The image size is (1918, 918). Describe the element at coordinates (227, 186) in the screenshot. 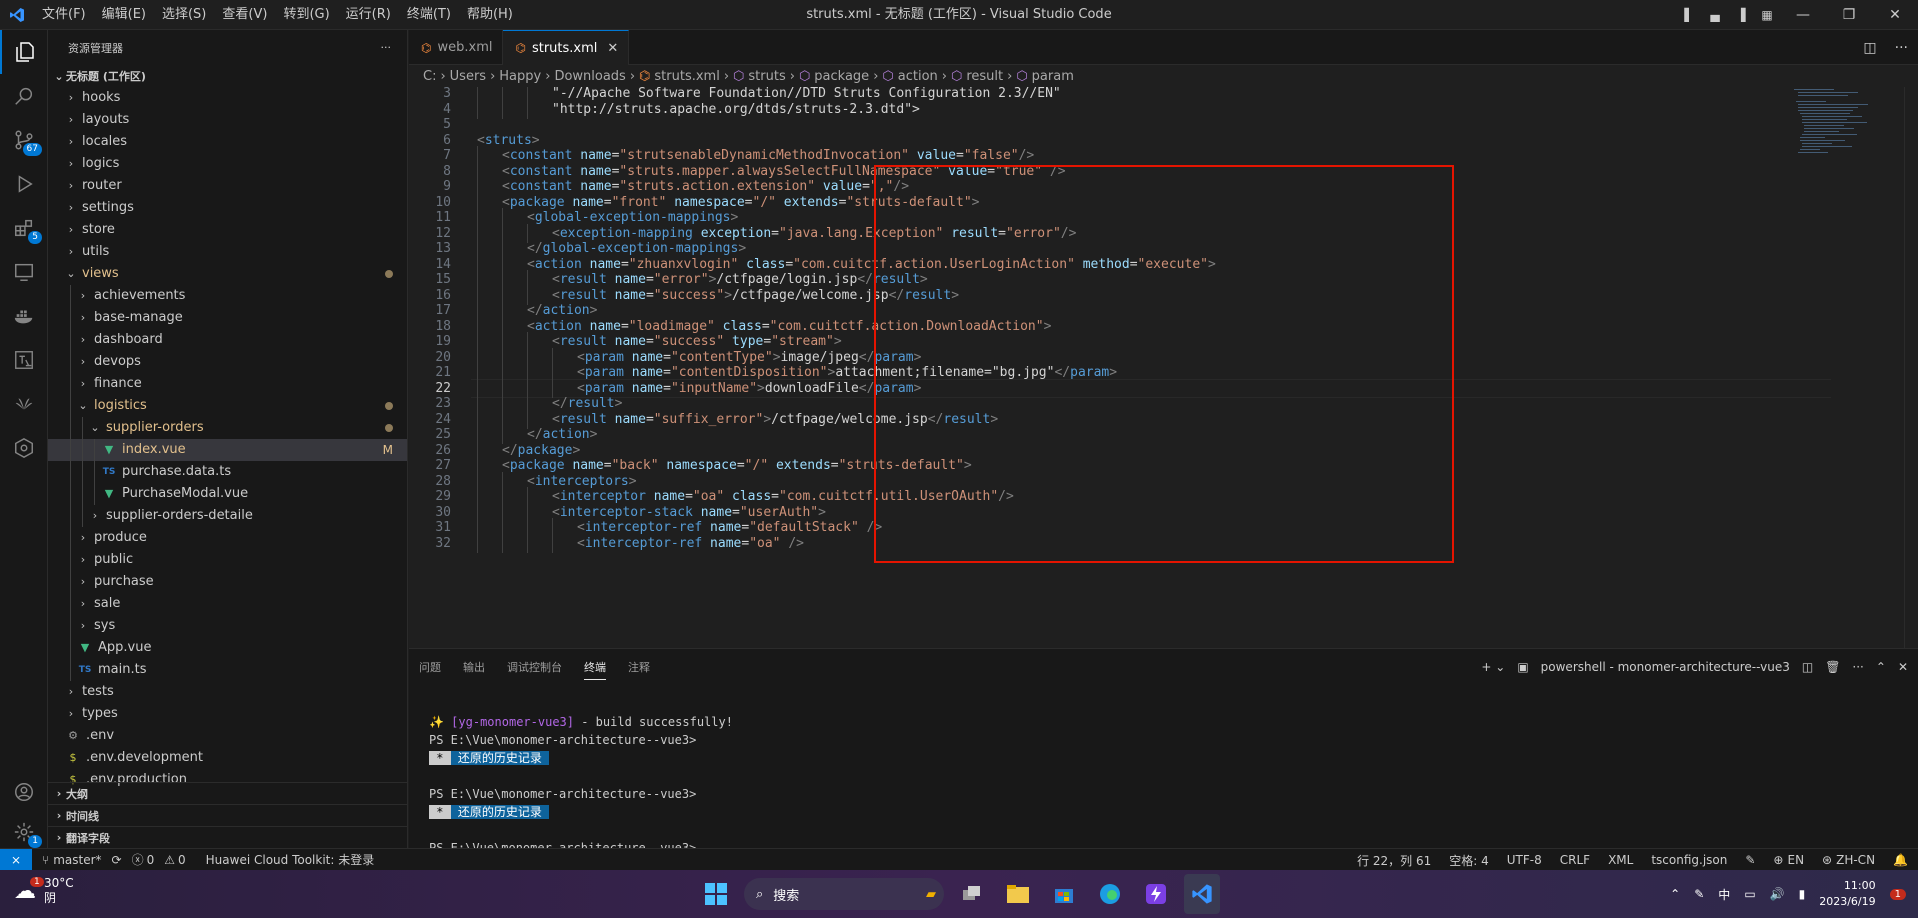

I see `folder-item: › router` at that location.